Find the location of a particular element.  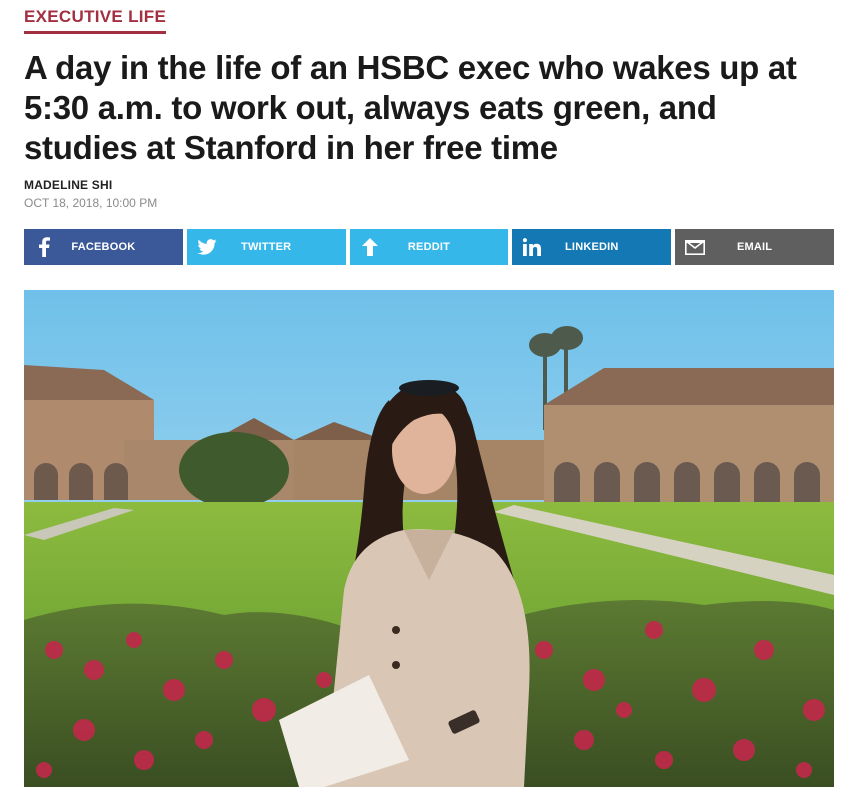

publish-timestamp: OCT 18, 2018, 10:00 PM is located at coordinates (91, 203).